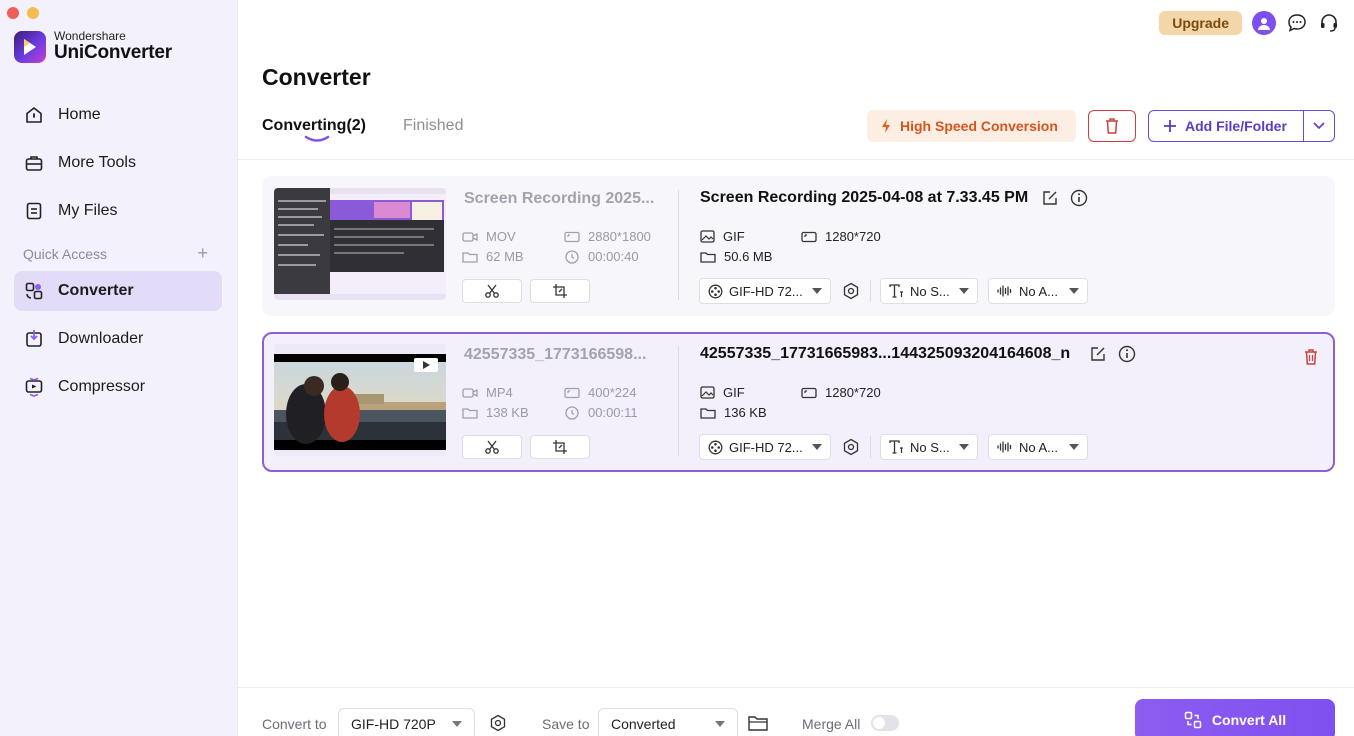  I want to click on convert-all-label: Convert All, so click(1249, 720).